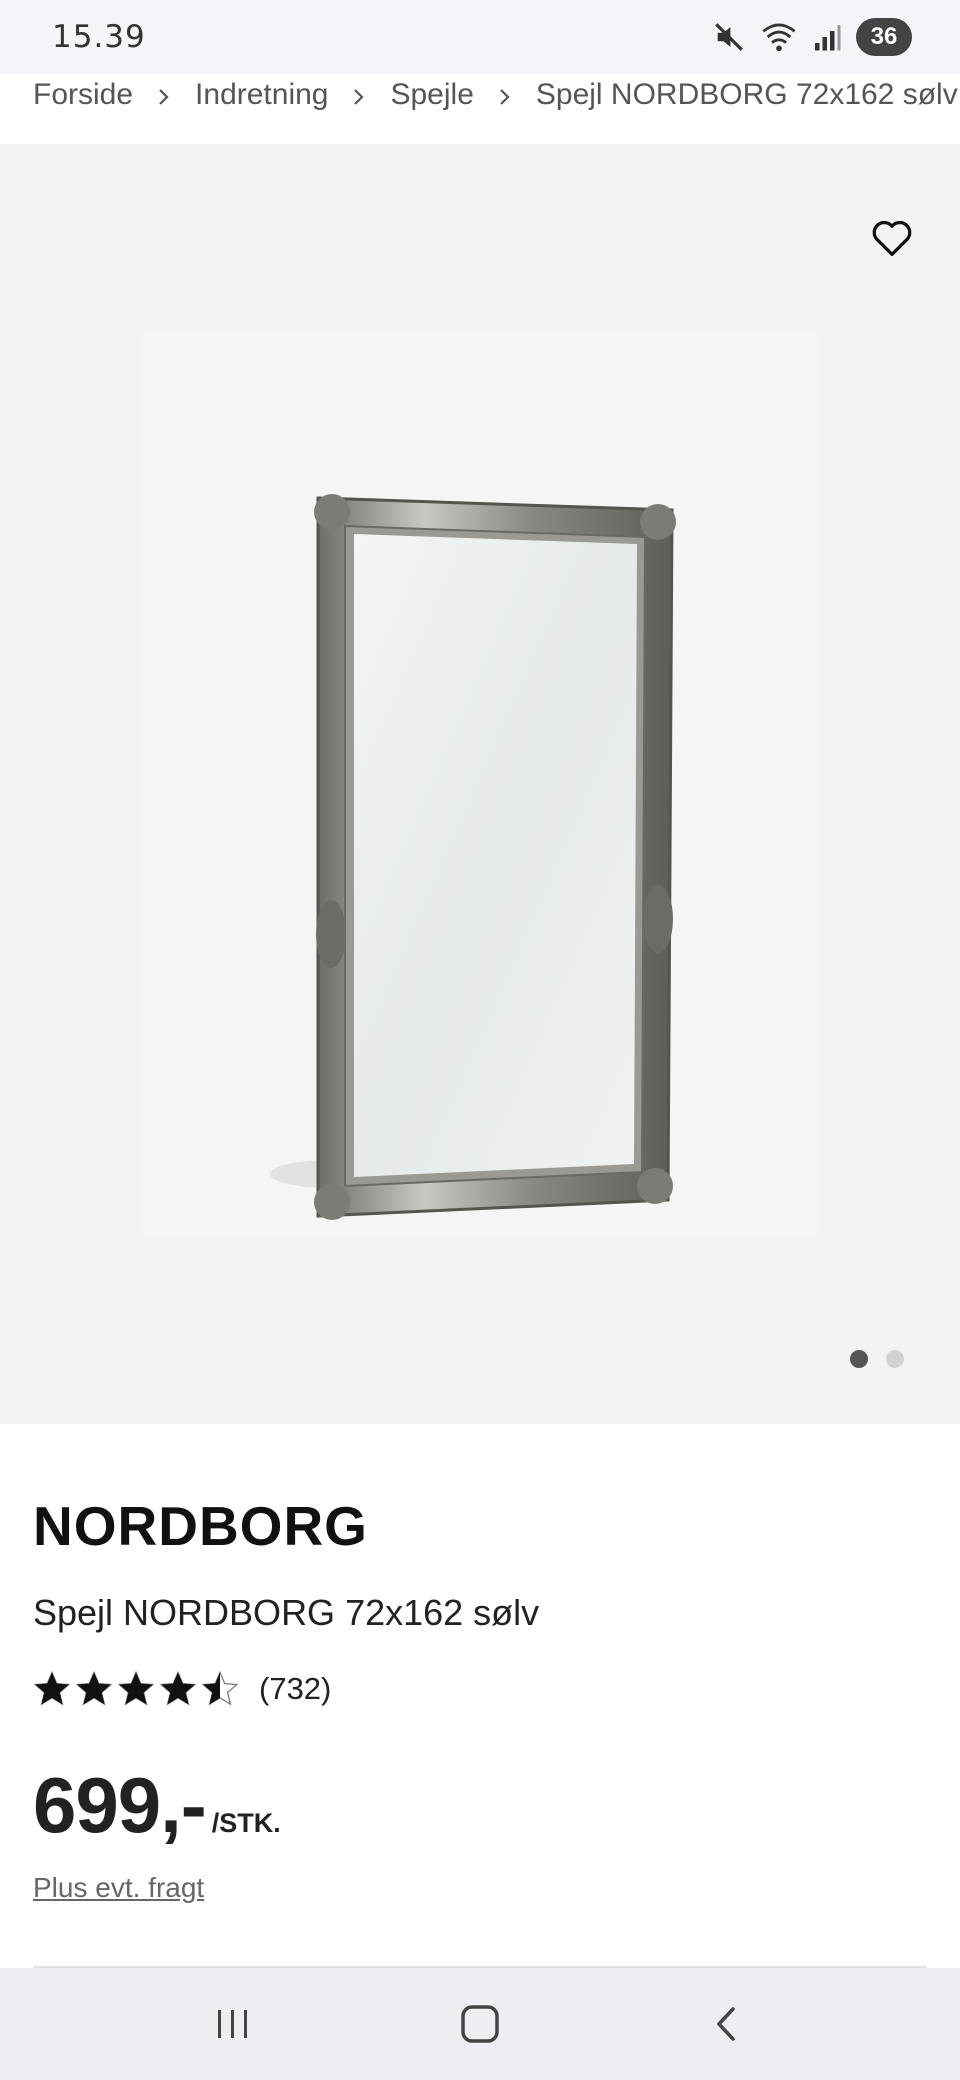 Image resolution: width=960 pixels, height=2080 pixels. What do you see at coordinates (895, 1359) in the screenshot?
I see `pagination-dot` at bounding box center [895, 1359].